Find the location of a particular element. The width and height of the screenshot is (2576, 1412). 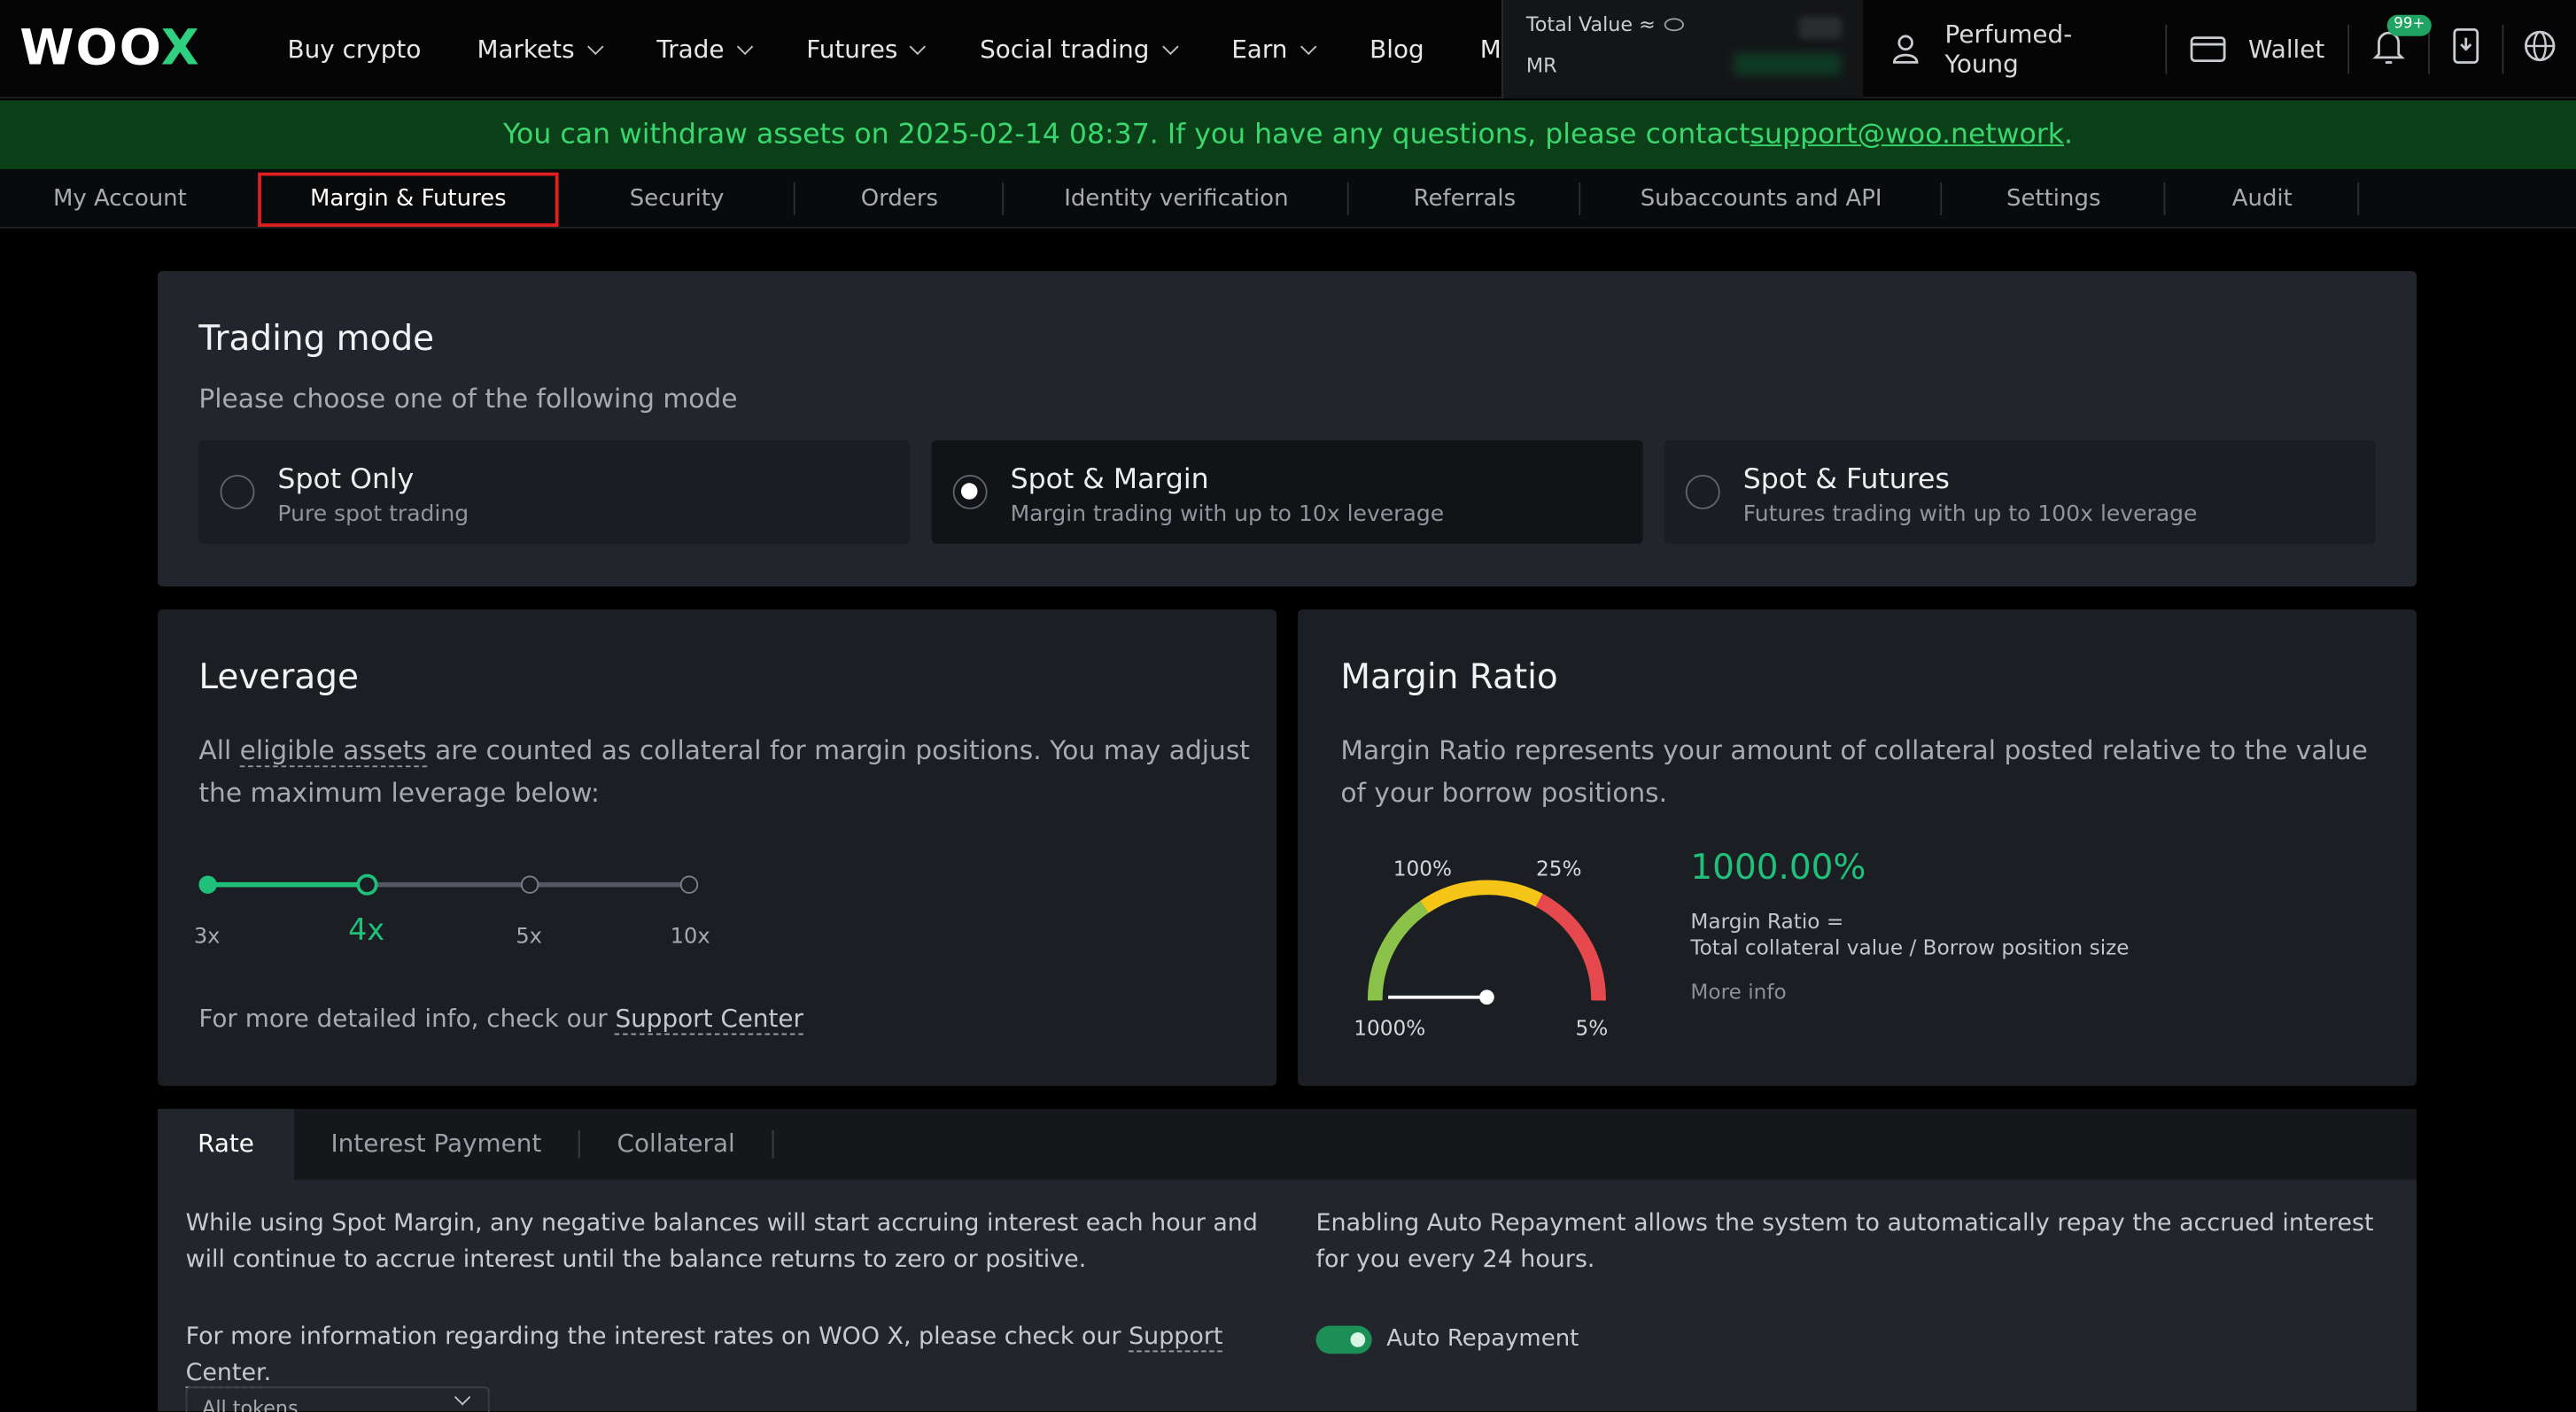

username: Perfumed-Young is located at coordinates (2008, 49).